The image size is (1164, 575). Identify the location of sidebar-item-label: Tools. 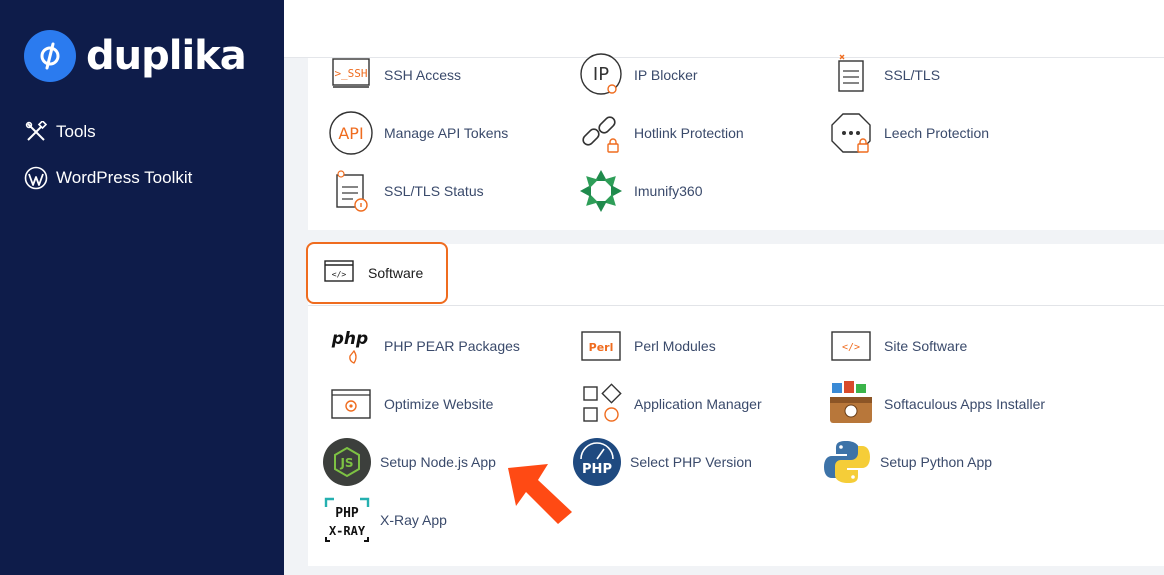
(76, 131).